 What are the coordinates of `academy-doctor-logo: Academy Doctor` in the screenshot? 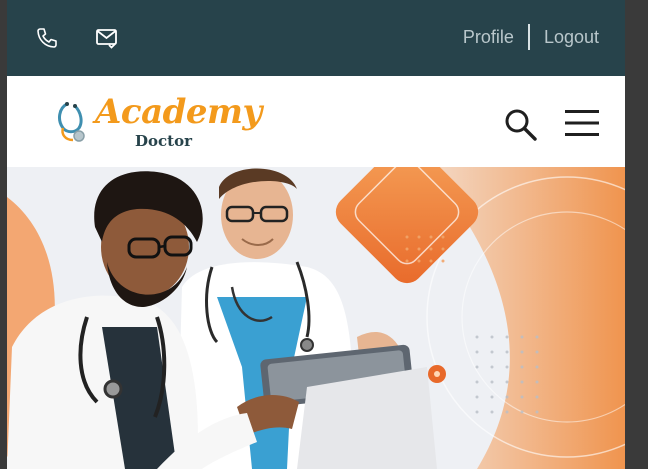 It's located at (159, 122).